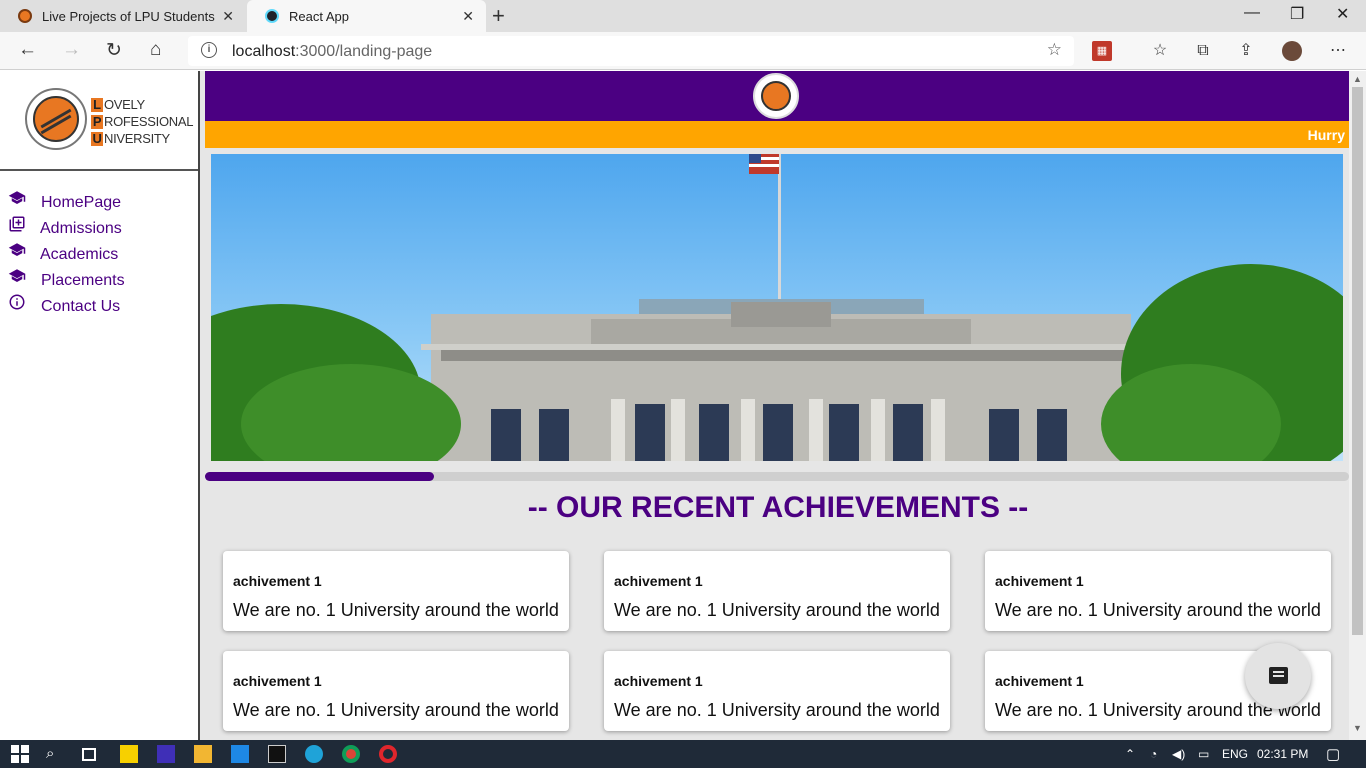 The image size is (1366, 768). What do you see at coordinates (1235, 754) in the screenshot?
I see `language-indicator: ENG` at bounding box center [1235, 754].